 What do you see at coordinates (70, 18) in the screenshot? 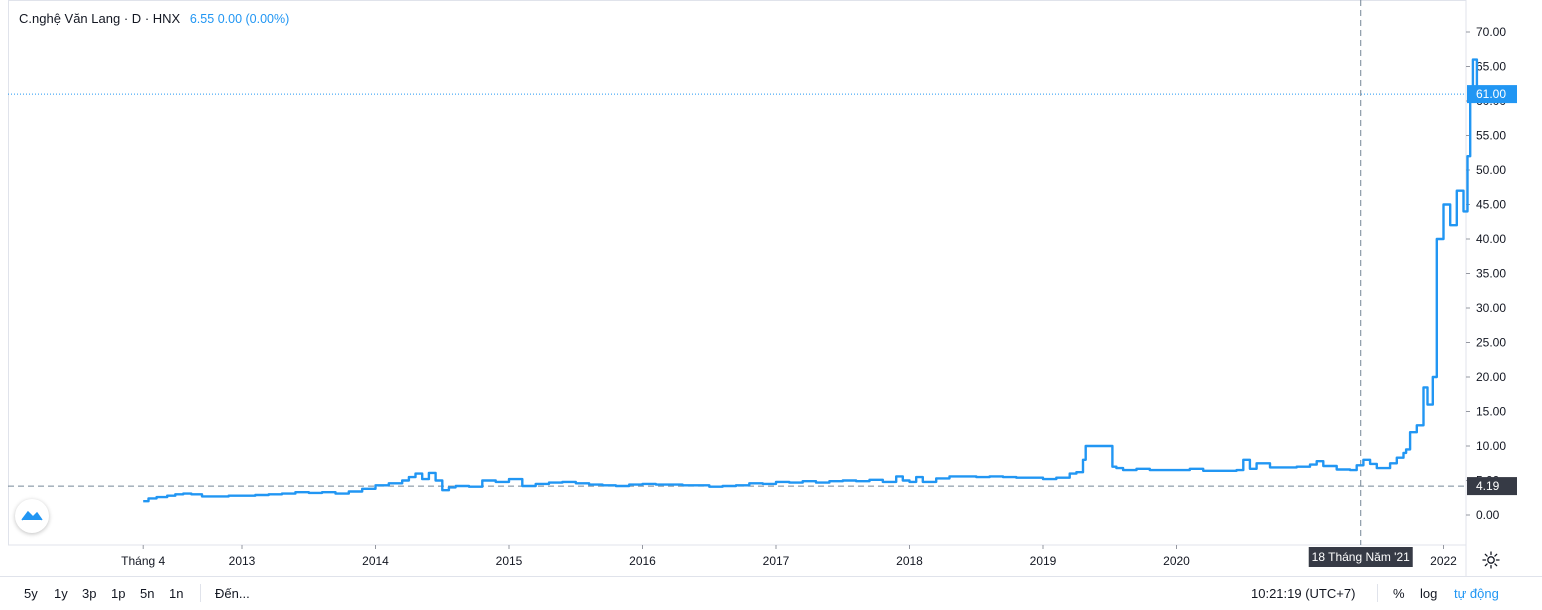
I see `symbol-name: C.nghệ Văn Lang` at bounding box center [70, 18].